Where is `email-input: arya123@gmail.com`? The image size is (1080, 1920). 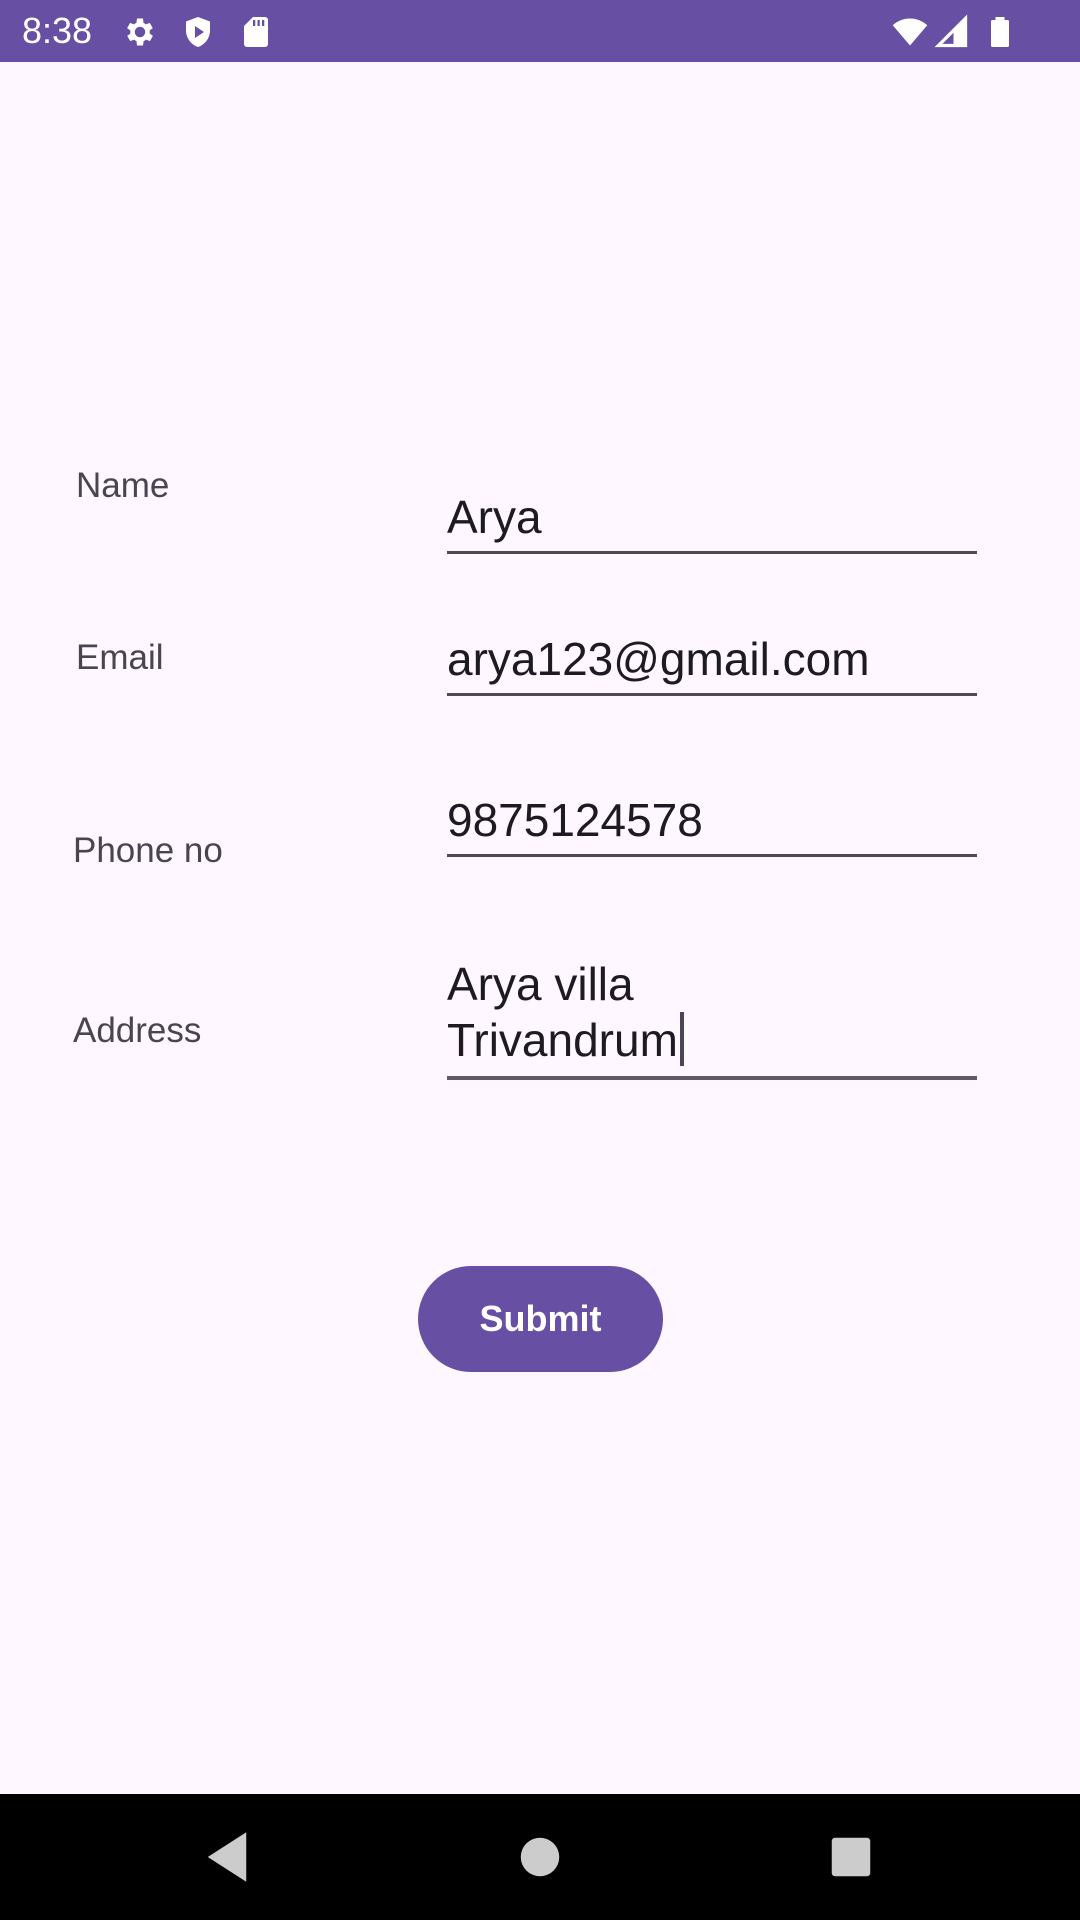 email-input: arya123@gmail.com is located at coordinates (712, 663).